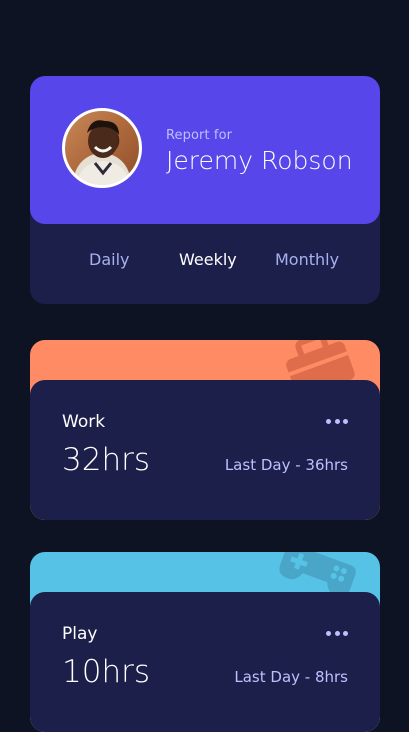 Image resolution: width=409 pixels, height=732 pixels. What do you see at coordinates (106, 460) in the screenshot?
I see `work-hours: 32hrs` at bounding box center [106, 460].